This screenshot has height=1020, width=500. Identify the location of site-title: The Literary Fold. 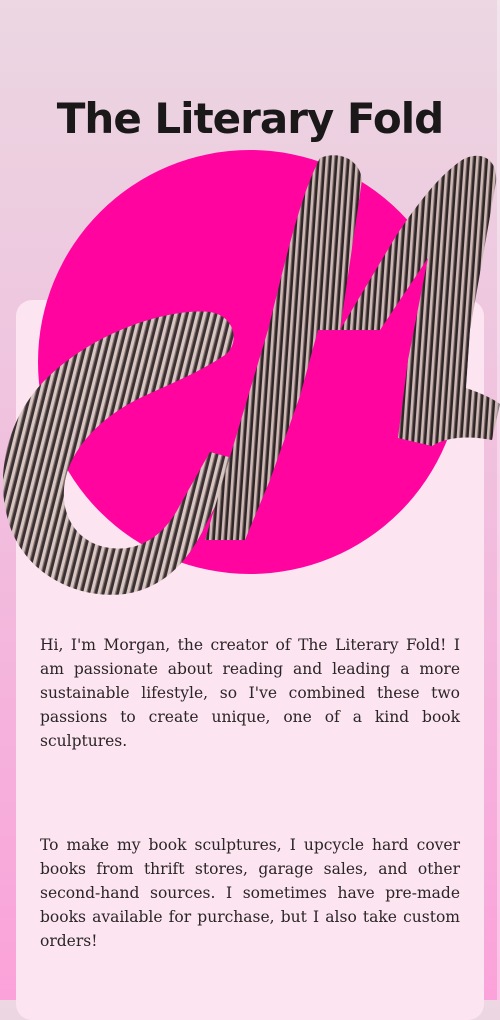
(250, 118).